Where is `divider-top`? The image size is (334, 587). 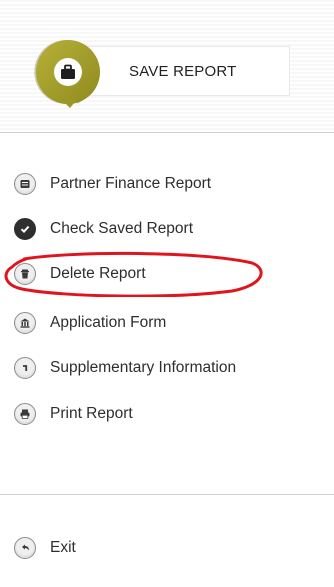
divider-top is located at coordinates (167, 132).